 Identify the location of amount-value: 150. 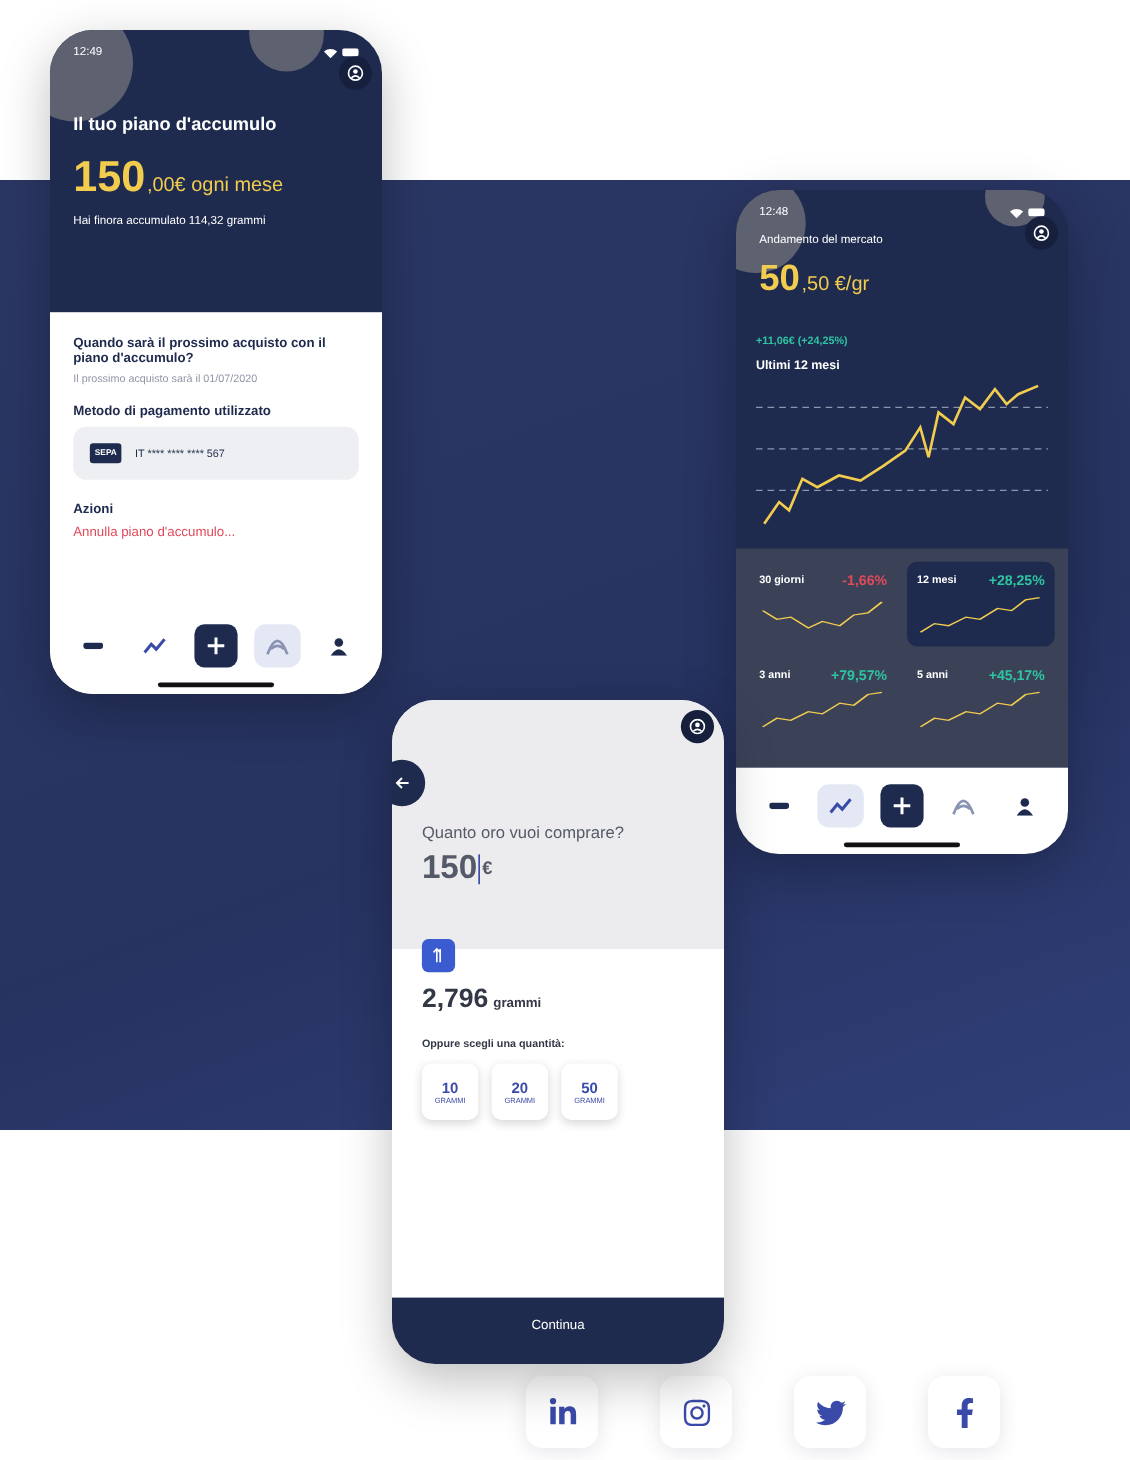
(449, 868).